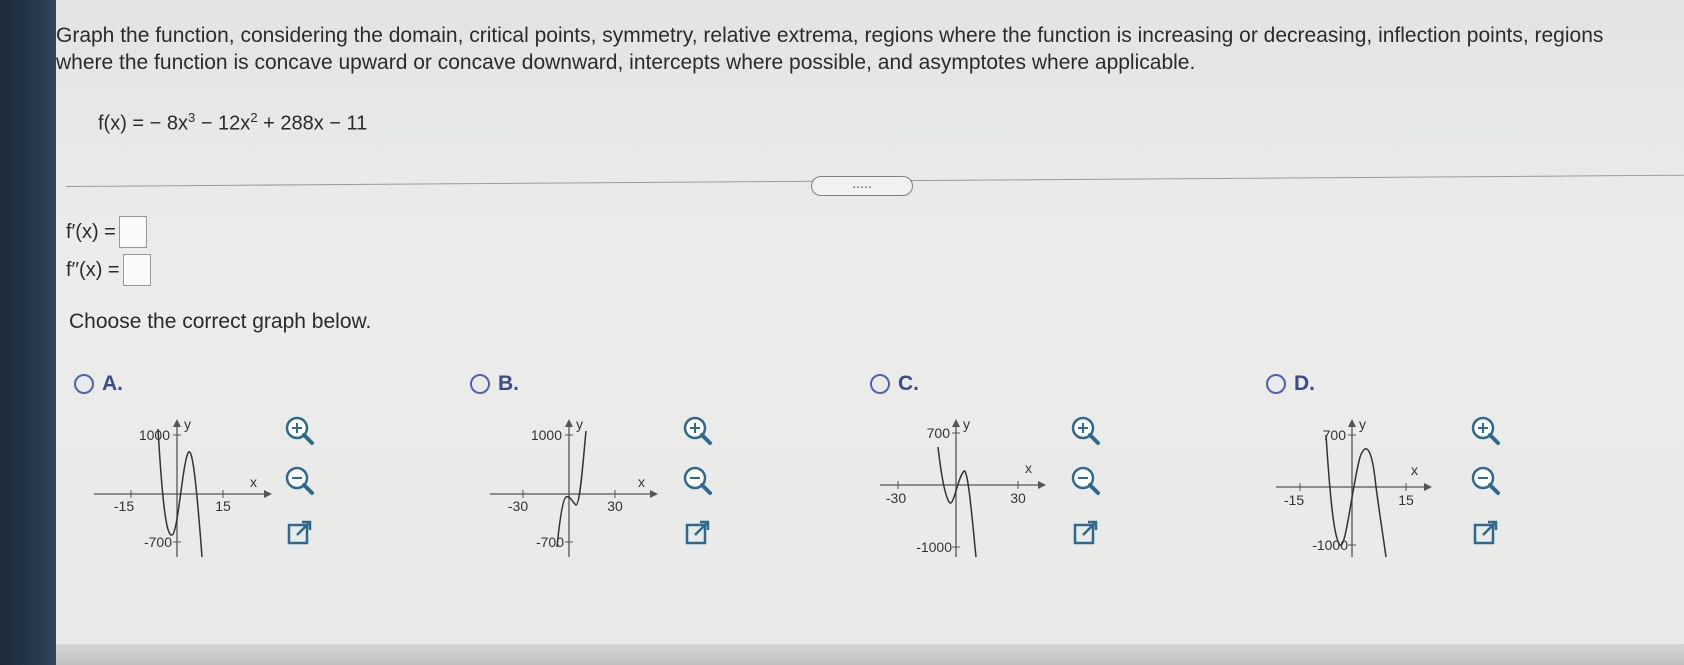 The width and height of the screenshot is (1684, 665). What do you see at coordinates (1485, 481) in the screenshot?
I see `option-d-zoom-out-icon` at bounding box center [1485, 481].